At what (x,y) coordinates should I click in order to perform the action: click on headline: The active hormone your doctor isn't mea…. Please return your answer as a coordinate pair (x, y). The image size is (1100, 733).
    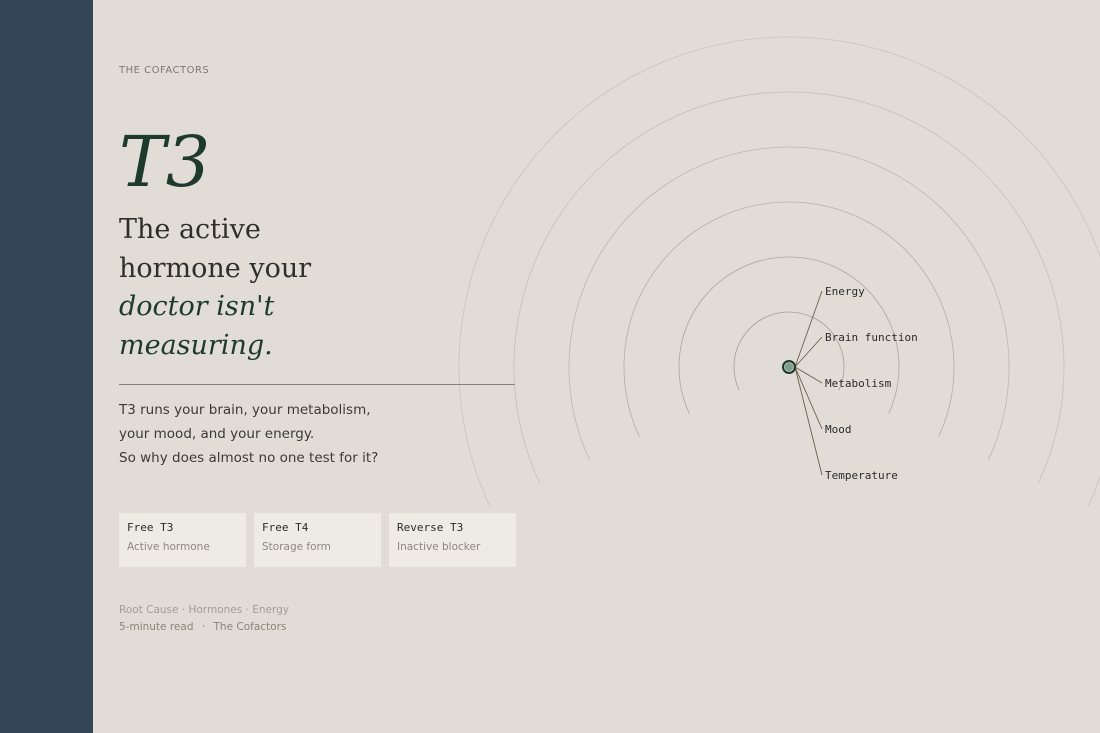
    Looking at the image, I should click on (269, 288).